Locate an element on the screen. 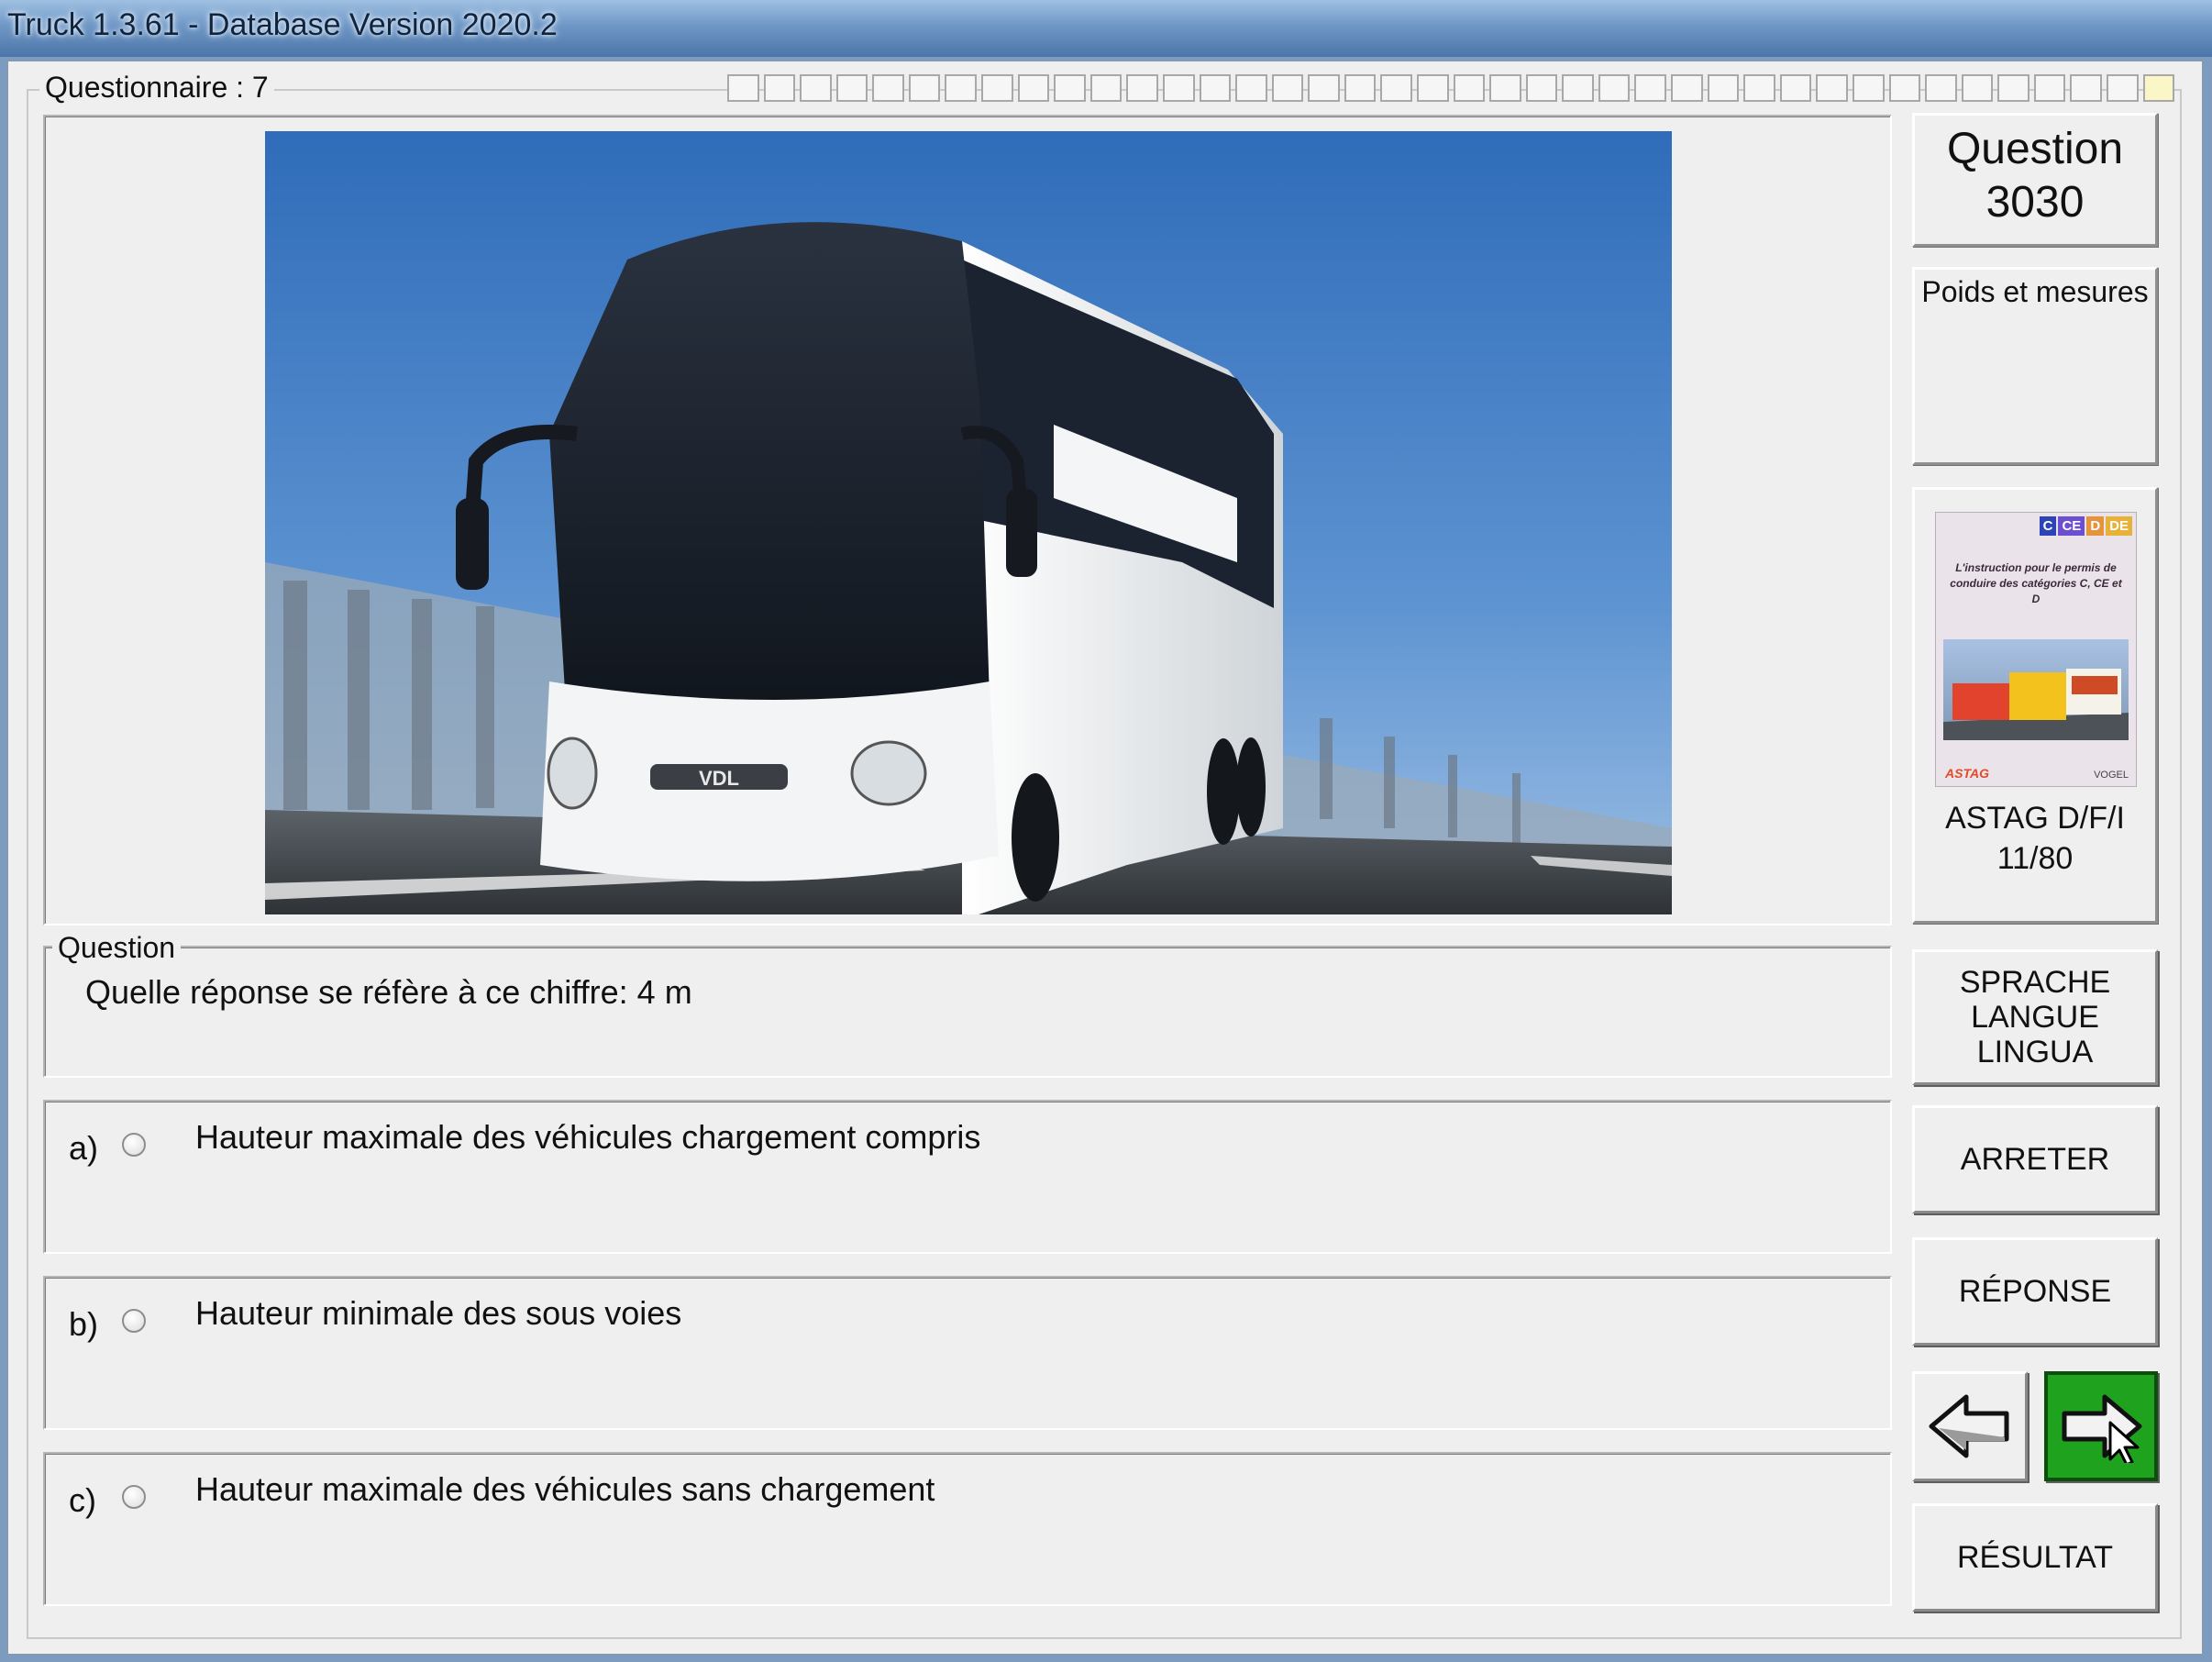 The height and width of the screenshot is (1662, 2212). stop-button: ARRETER is located at coordinates (2035, 1159).